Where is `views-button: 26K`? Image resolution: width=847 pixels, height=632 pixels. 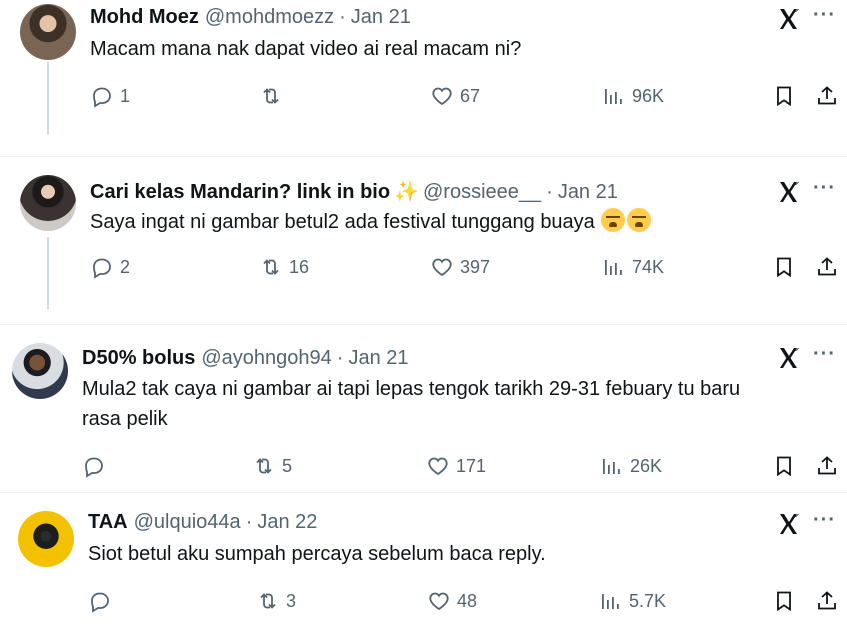
views-button: 26K is located at coordinates (631, 466).